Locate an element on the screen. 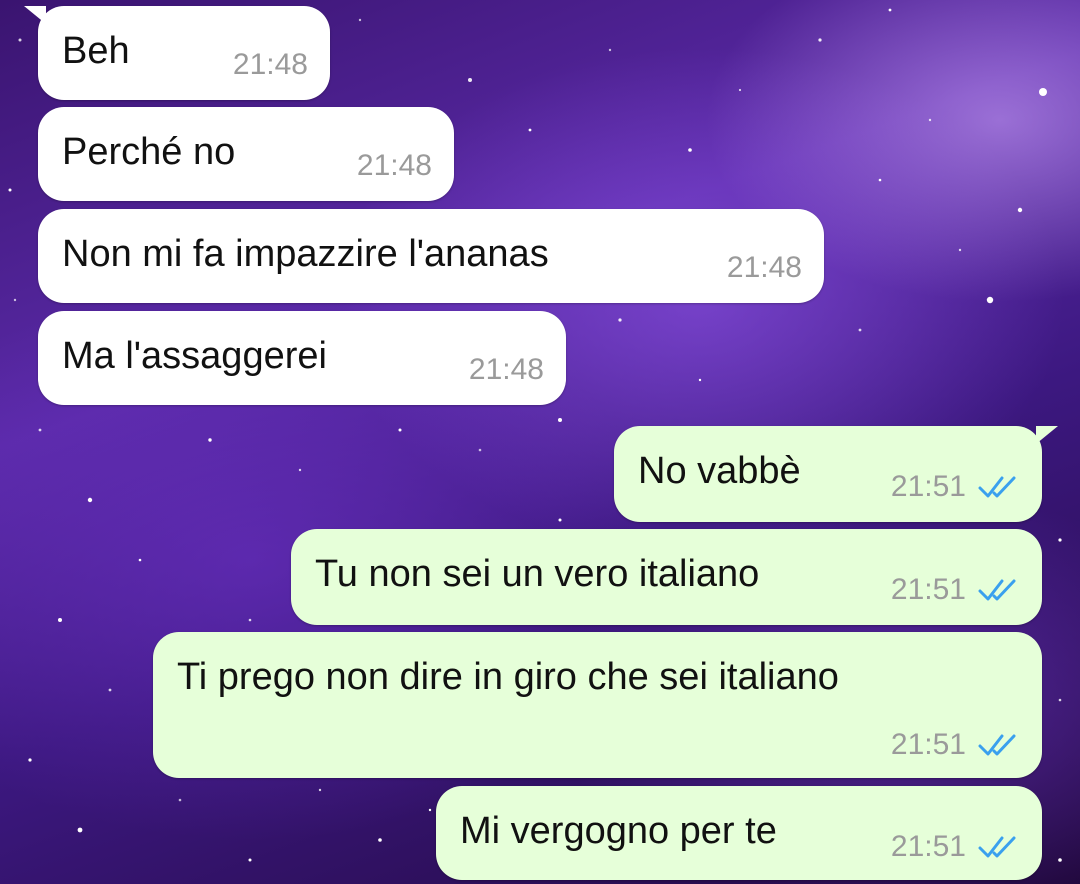 The width and height of the screenshot is (1080, 884). message-text: Non mi fa impazzire l'ananas is located at coordinates (305, 254).